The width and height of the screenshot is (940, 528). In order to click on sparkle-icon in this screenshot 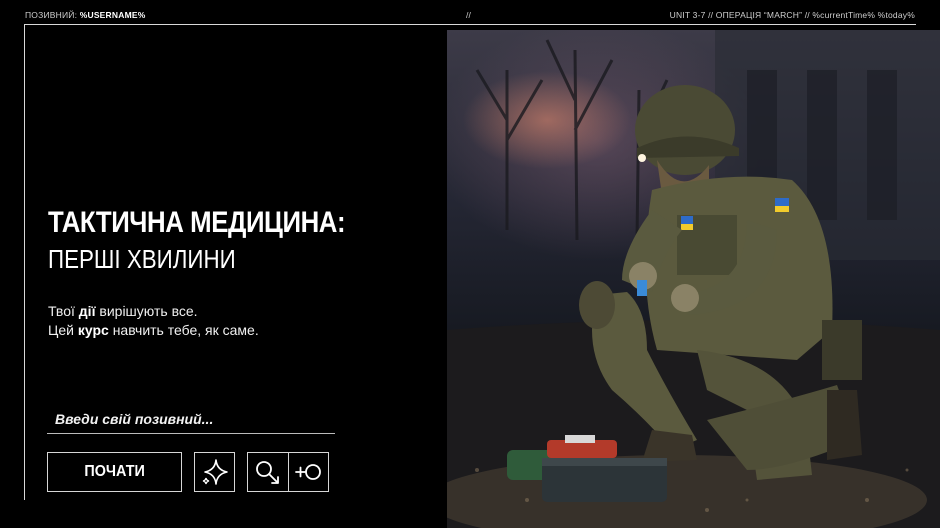, I will do `click(215, 472)`.